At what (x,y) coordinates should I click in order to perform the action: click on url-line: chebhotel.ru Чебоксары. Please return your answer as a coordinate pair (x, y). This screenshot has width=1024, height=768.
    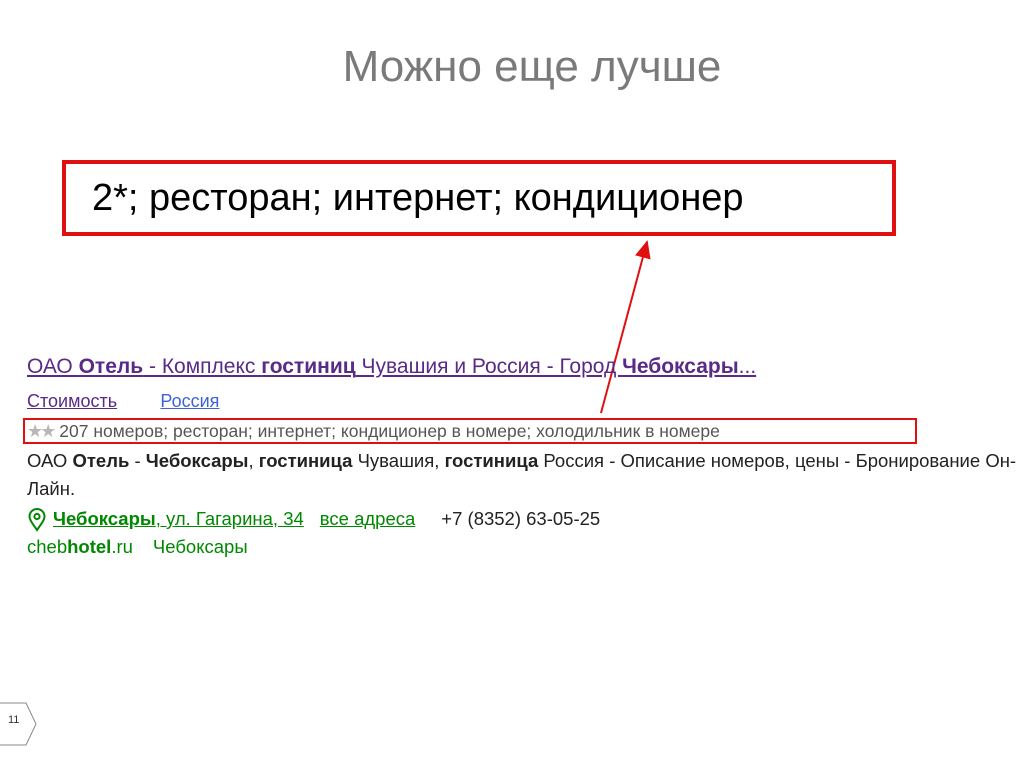
    Looking at the image, I should click on (522, 547).